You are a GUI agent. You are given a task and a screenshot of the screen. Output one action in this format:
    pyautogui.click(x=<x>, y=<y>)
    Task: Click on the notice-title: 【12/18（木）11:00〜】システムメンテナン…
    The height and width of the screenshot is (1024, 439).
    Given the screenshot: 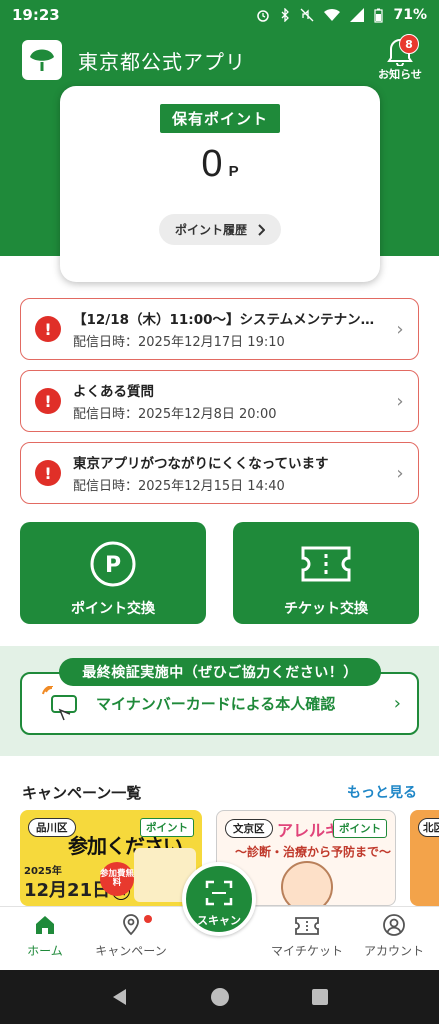 What is the action you would take?
    pyautogui.click(x=224, y=320)
    